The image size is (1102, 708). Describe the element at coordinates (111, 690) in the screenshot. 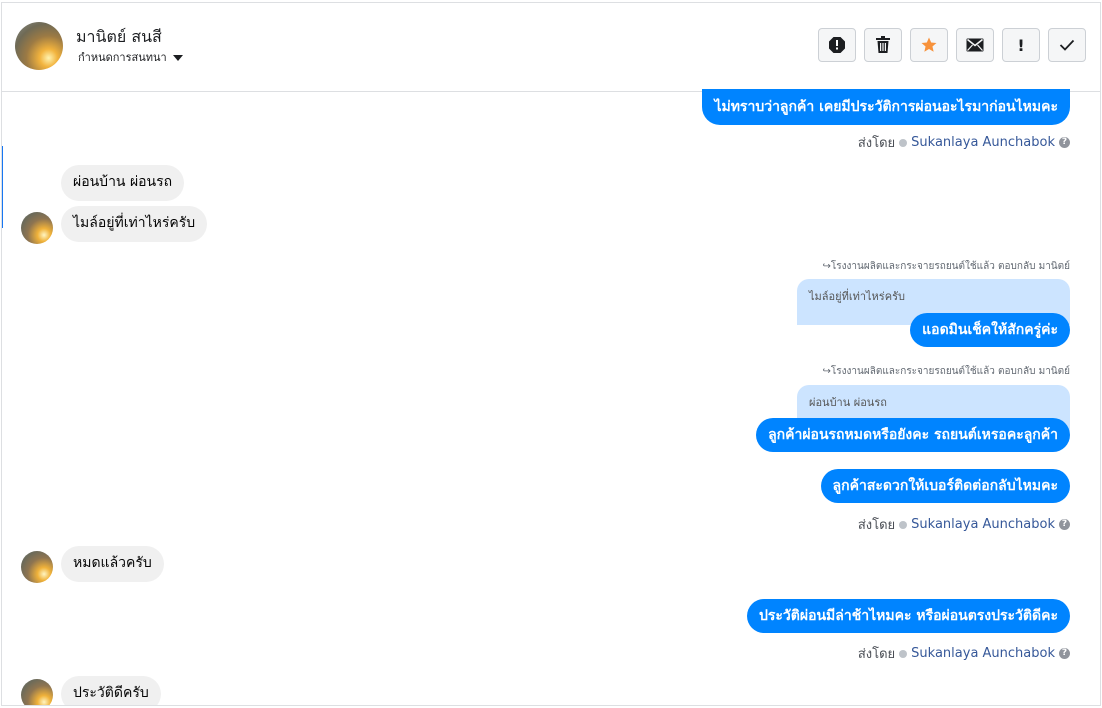

I see `incoming-message: ประวัติดีครับ` at that location.